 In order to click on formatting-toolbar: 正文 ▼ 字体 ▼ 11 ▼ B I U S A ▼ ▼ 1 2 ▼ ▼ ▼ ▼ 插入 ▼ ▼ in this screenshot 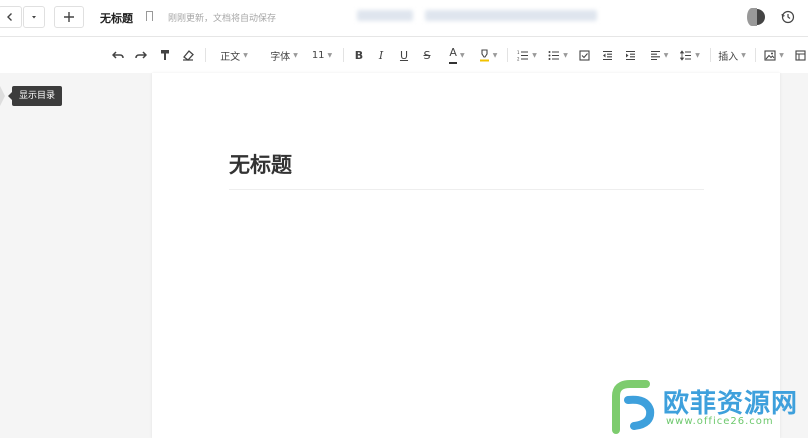, I will do `click(404, 55)`.